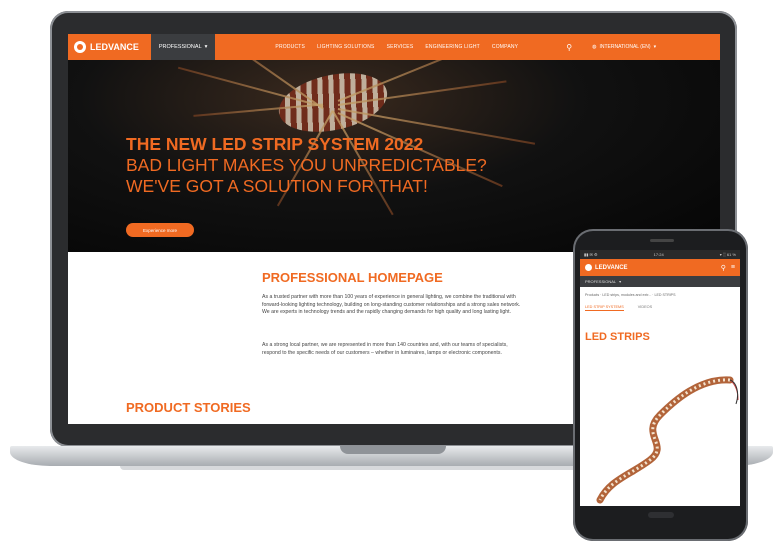  What do you see at coordinates (393, 450) in the screenshot?
I see `laptop-notch` at bounding box center [393, 450].